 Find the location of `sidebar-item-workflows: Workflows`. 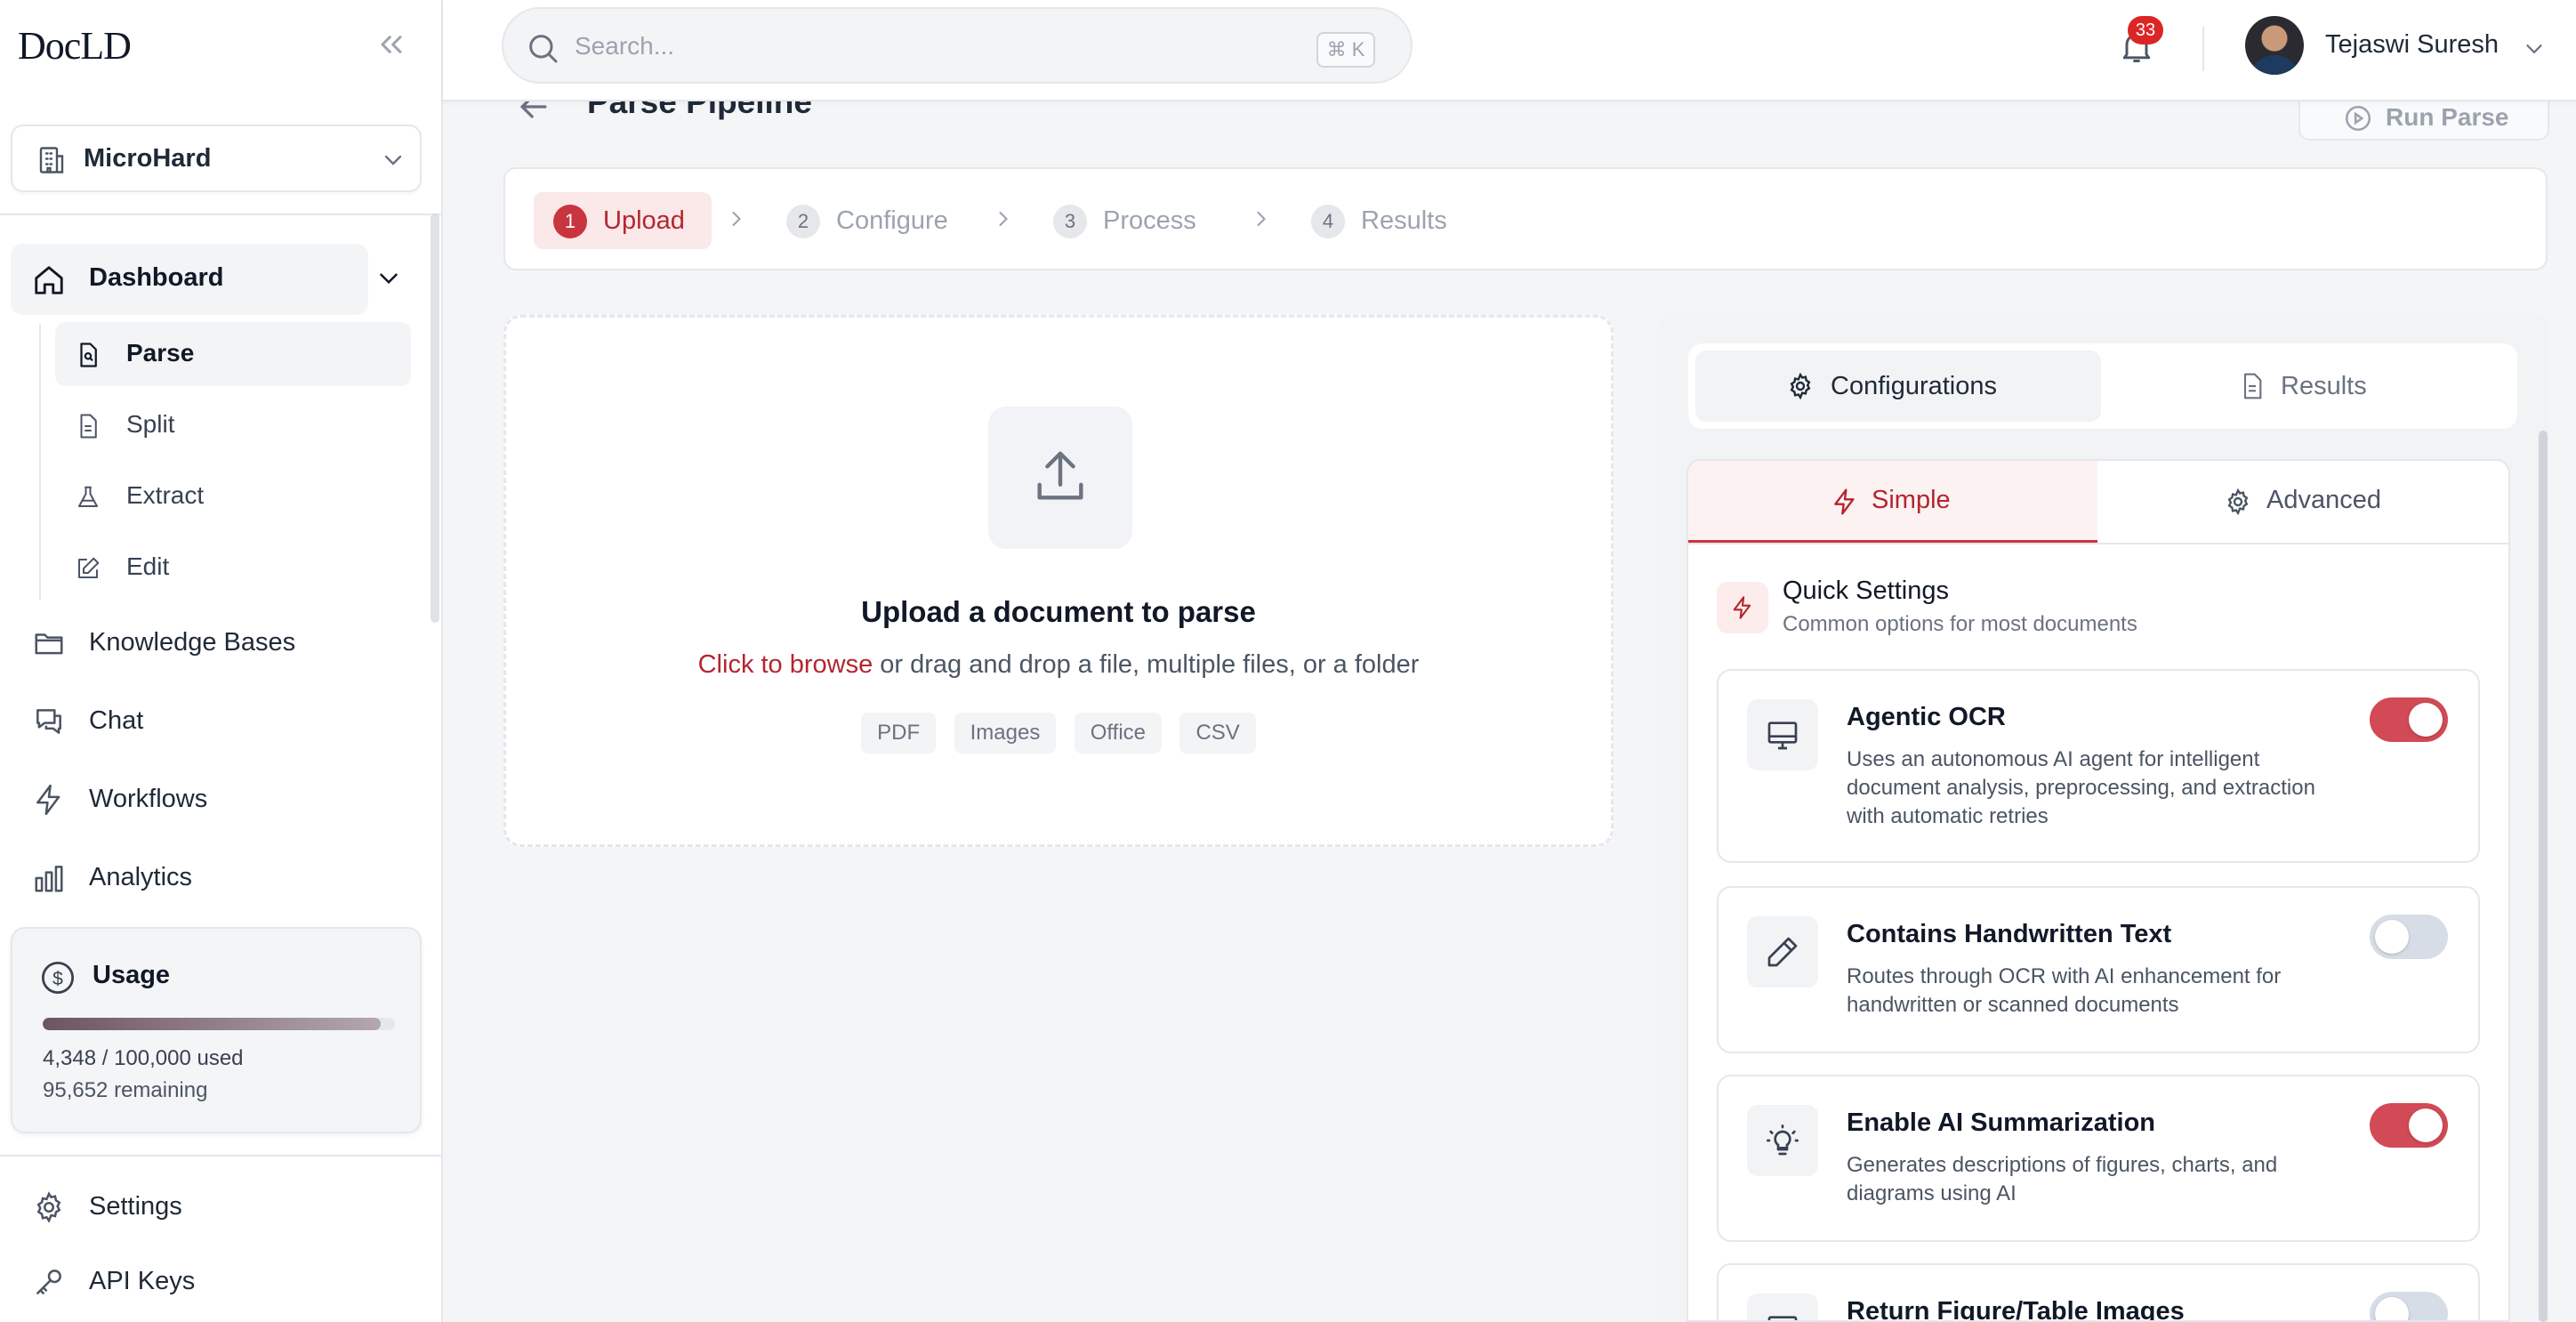

sidebar-item-workflows: Workflows is located at coordinates (216, 799).